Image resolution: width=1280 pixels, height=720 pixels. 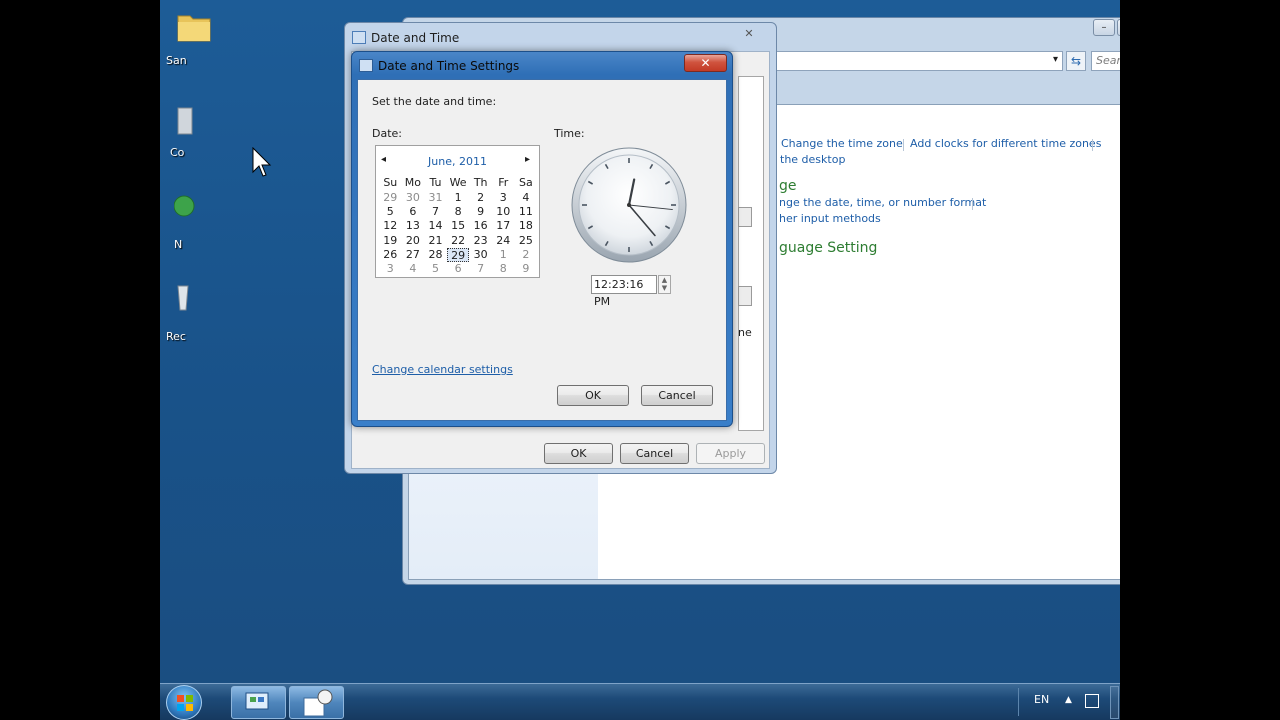 What do you see at coordinates (194, 297) in the screenshot?
I see `recycle-bin-icon` at bounding box center [194, 297].